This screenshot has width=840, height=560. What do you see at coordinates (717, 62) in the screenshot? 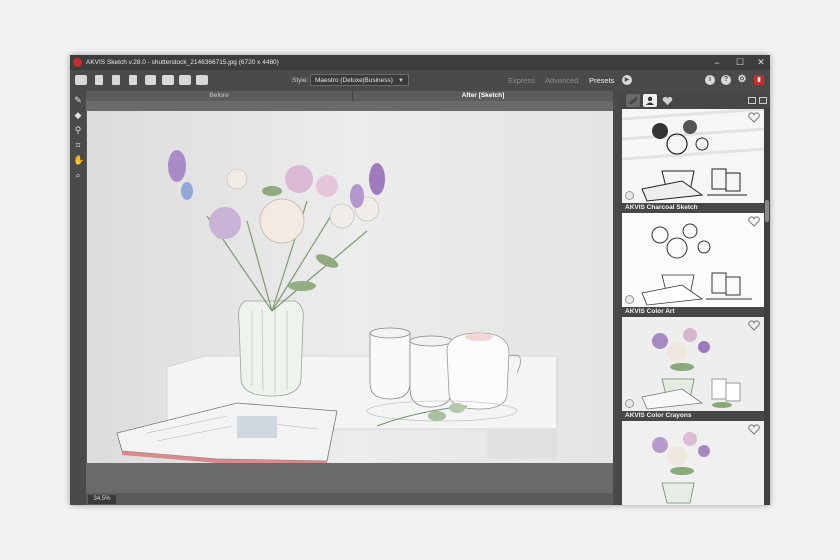
I see `minimize-button: −` at bounding box center [717, 62].